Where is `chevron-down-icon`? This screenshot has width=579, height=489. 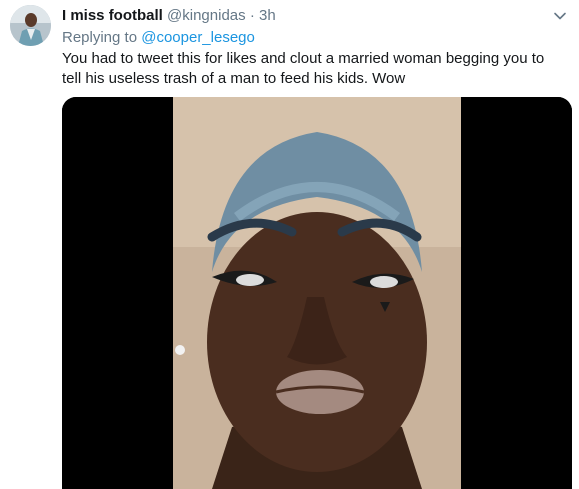
chevron-down-icon is located at coordinates (560, 16).